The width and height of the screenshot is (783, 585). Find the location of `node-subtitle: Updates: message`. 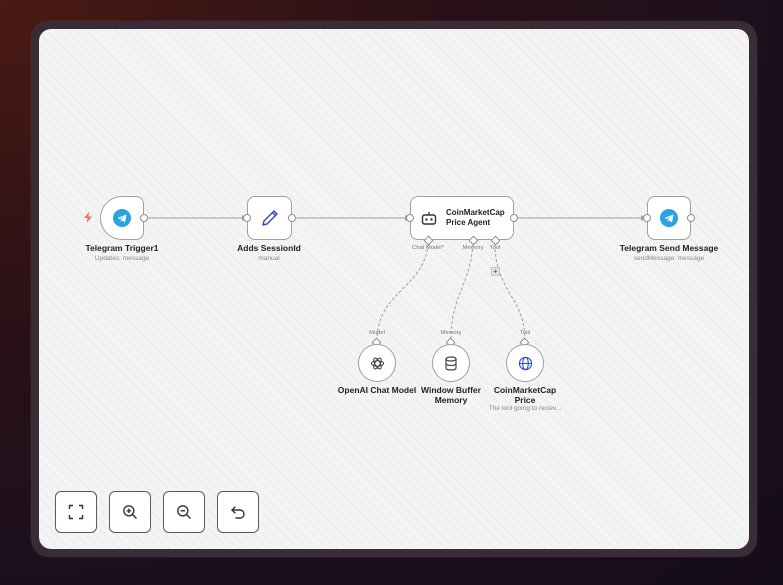

node-subtitle: Updates: message is located at coordinates (122, 258).